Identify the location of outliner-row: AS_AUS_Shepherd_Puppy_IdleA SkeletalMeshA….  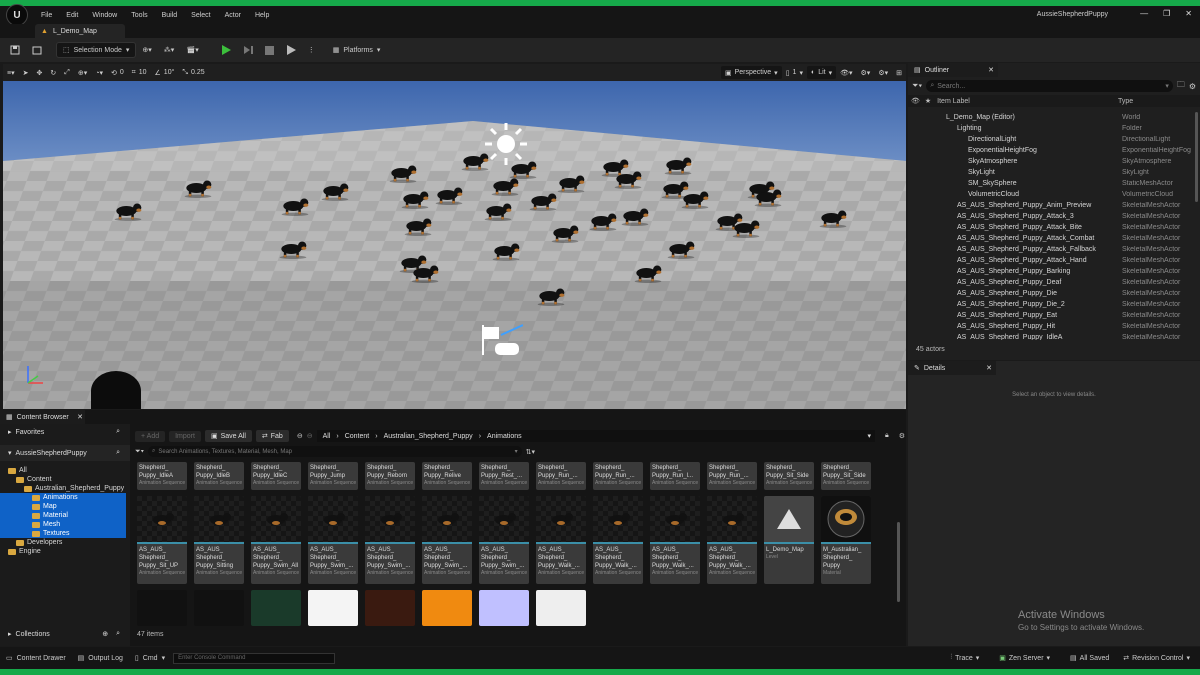
(1054, 336).